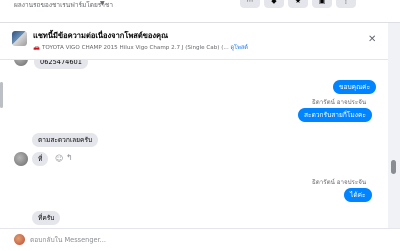 Image resolution: width=400 pixels, height=251 pixels. I want to click on composer, so click(200, 239).